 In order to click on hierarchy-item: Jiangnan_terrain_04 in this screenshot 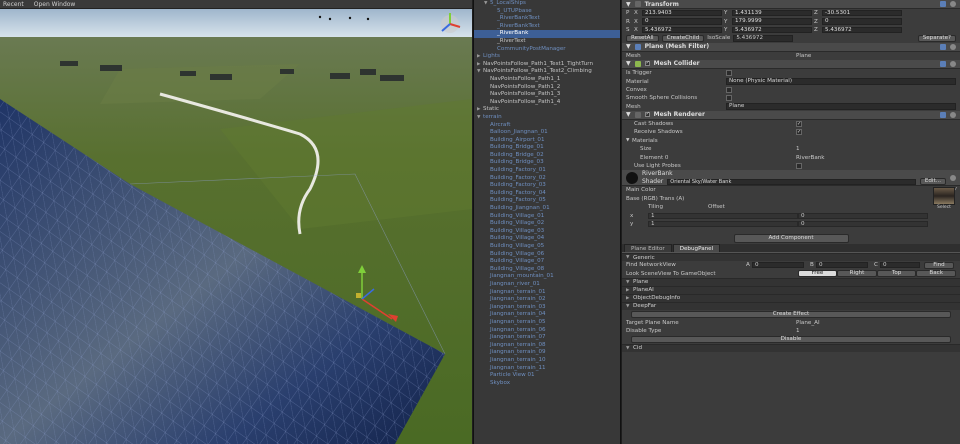, I will do `click(547, 315)`.